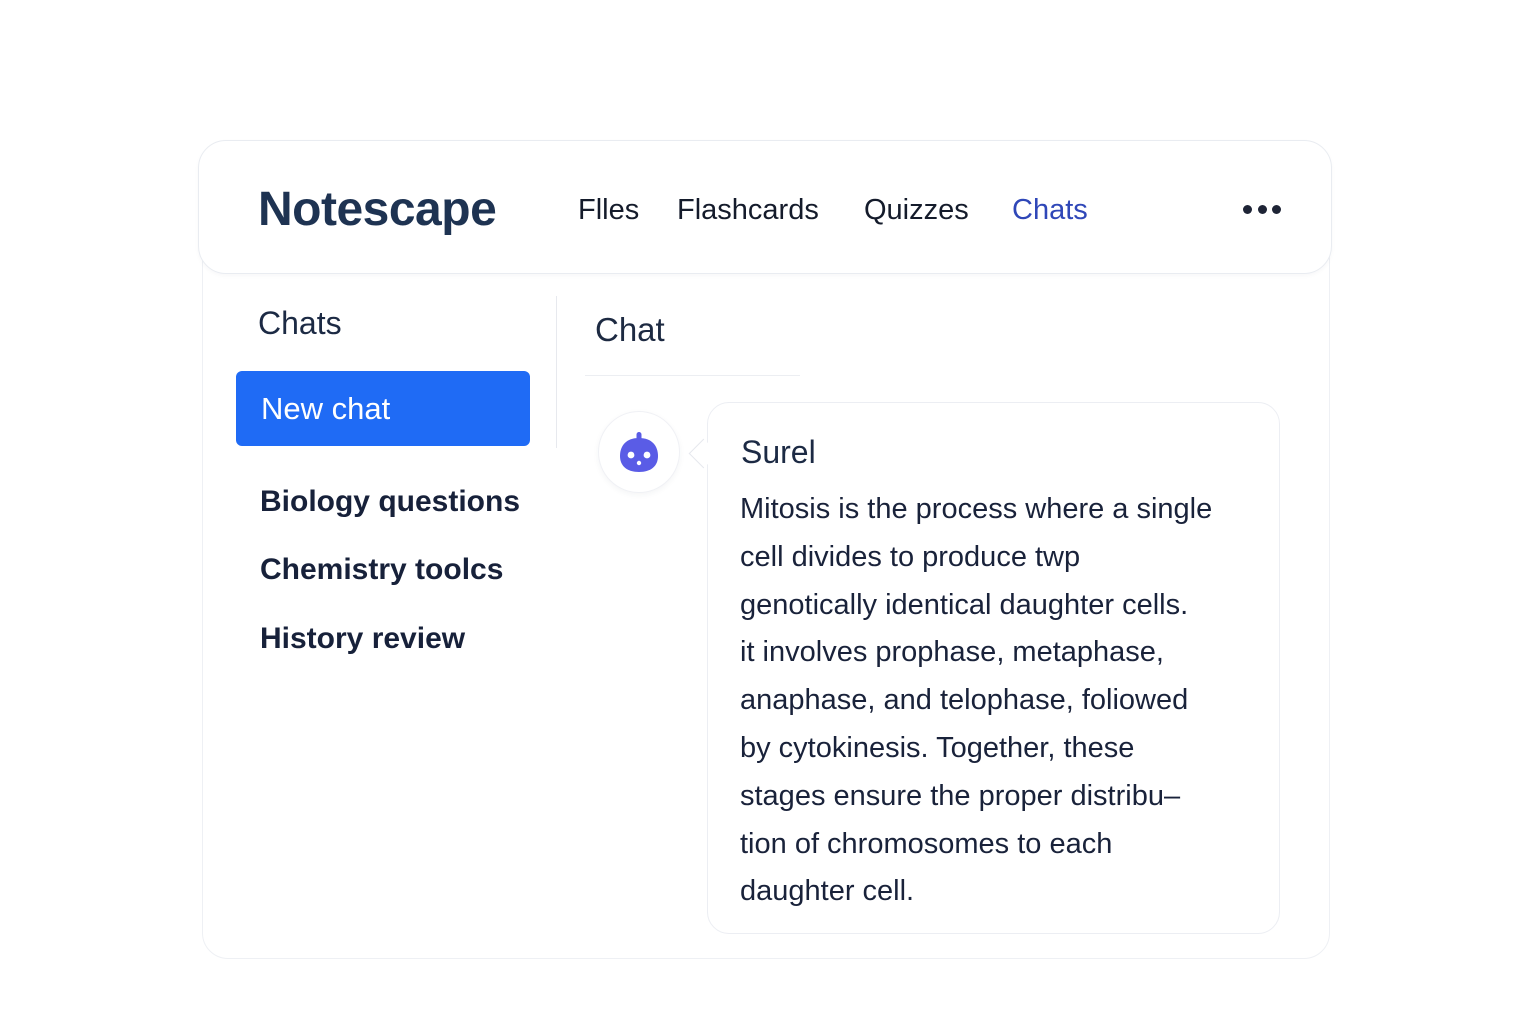 Image resolution: width=1536 pixels, height=1024 pixels. What do you see at coordinates (362, 639) in the screenshot?
I see `sidebar-item-history-review: History review` at bounding box center [362, 639].